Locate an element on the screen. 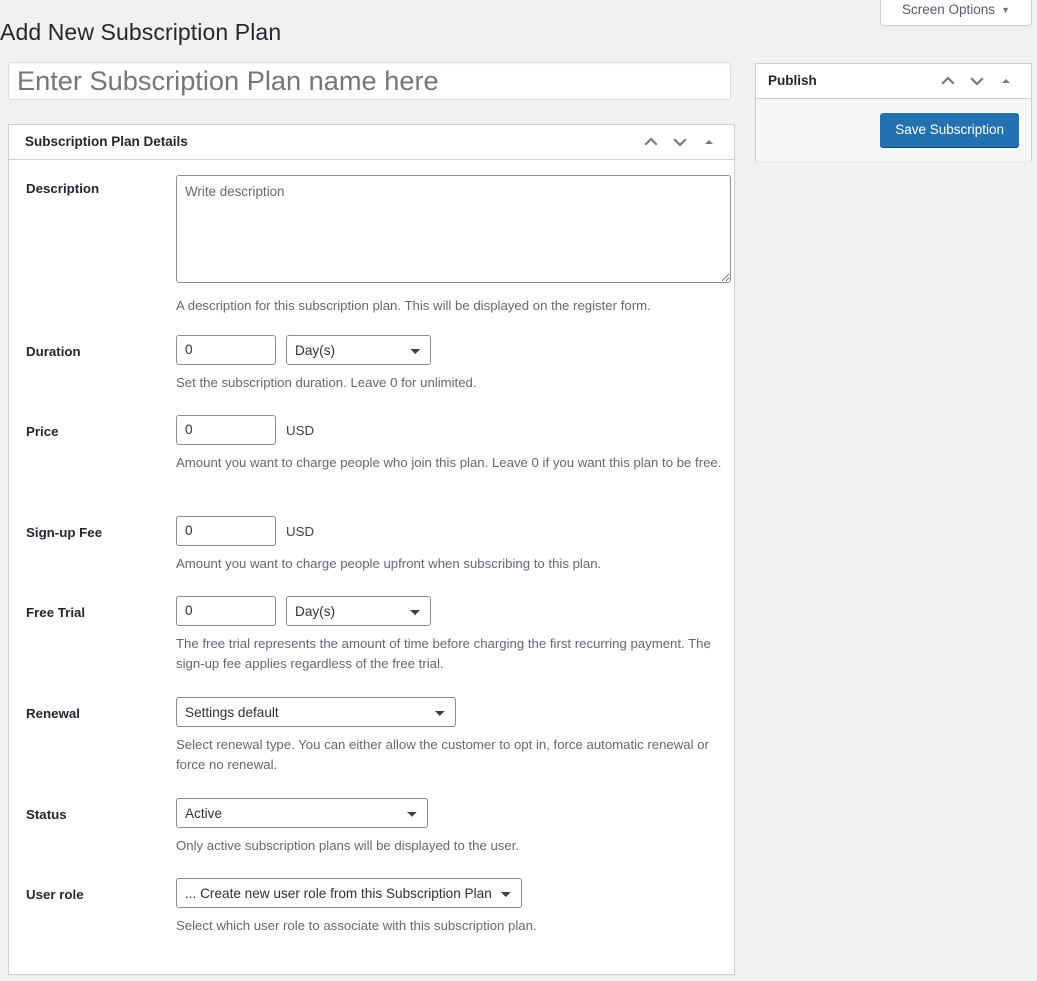 Image resolution: width=1037 pixels, height=981 pixels. renewal-label: Renewal is located at coordinates (53, 713).